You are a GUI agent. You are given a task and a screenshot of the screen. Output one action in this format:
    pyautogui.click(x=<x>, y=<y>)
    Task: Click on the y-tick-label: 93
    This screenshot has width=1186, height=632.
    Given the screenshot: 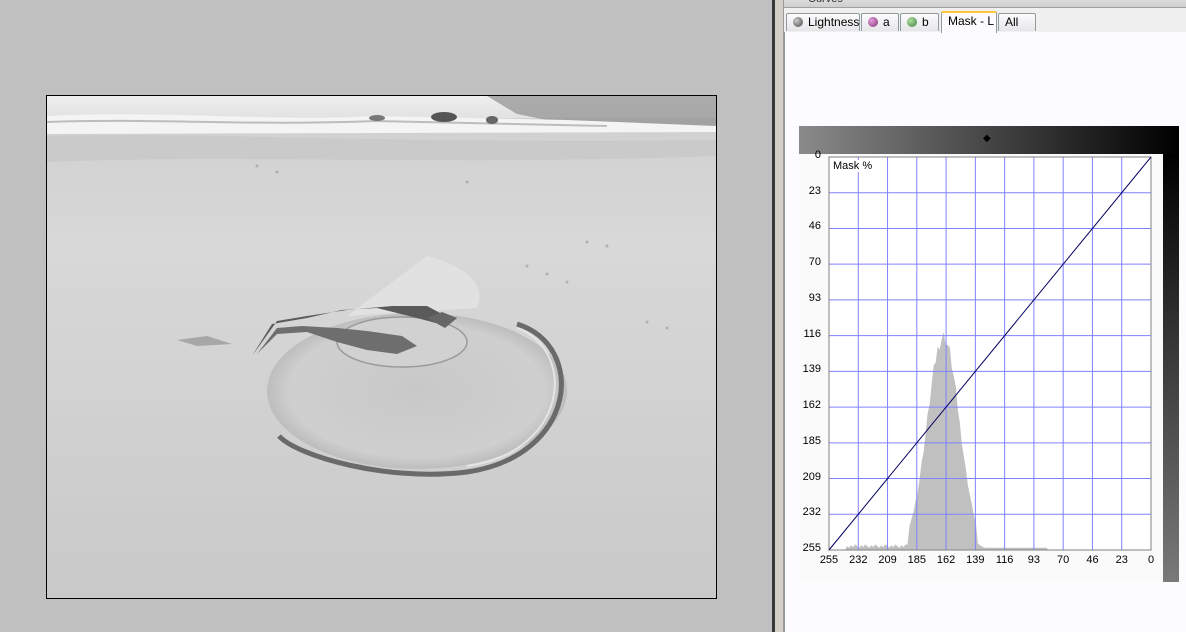 What is the action you would take?
    pyautogui.click(x=814, y=297)
    